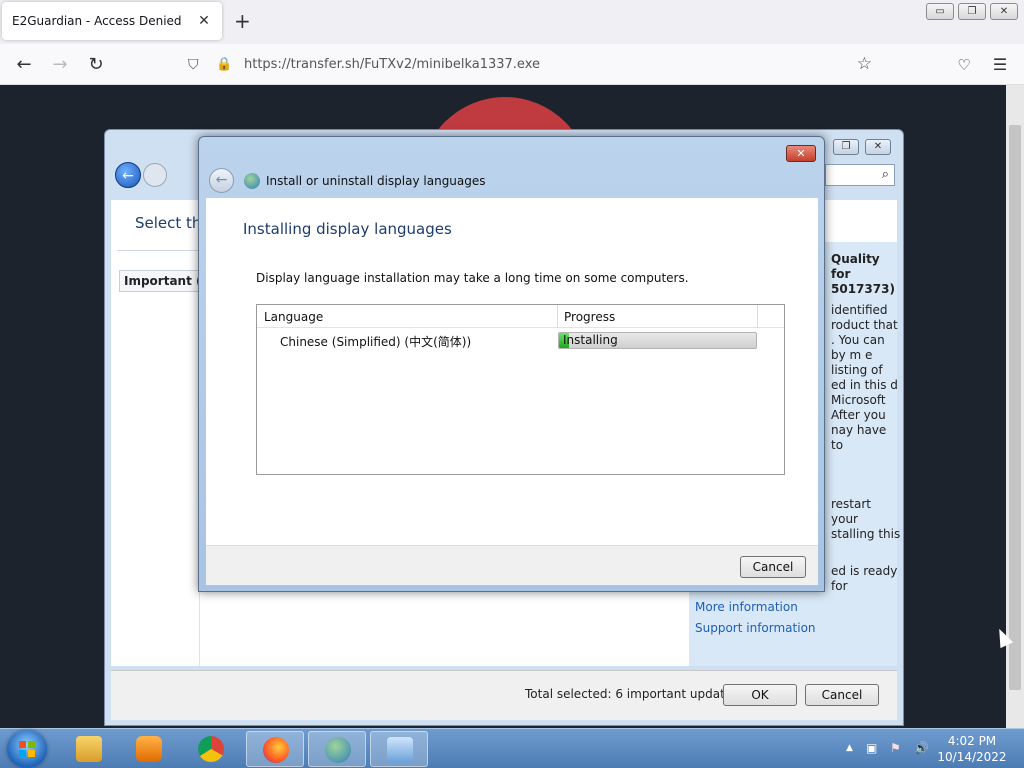 This screenshot has width=1024, height=768. Describe the element at coordinates (512, 565) in the screenshot. I see `dialog-footer: Cancel` at that location.